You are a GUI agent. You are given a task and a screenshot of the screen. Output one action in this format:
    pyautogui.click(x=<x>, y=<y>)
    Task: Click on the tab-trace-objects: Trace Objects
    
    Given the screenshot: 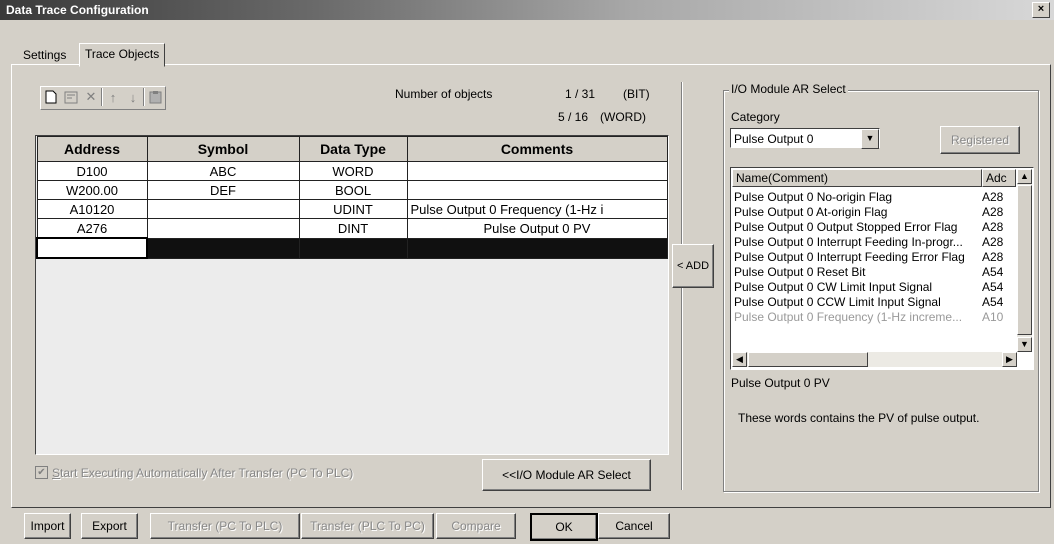 What is the action you would take?
    pyautogui.click(x=122, y=55)
    